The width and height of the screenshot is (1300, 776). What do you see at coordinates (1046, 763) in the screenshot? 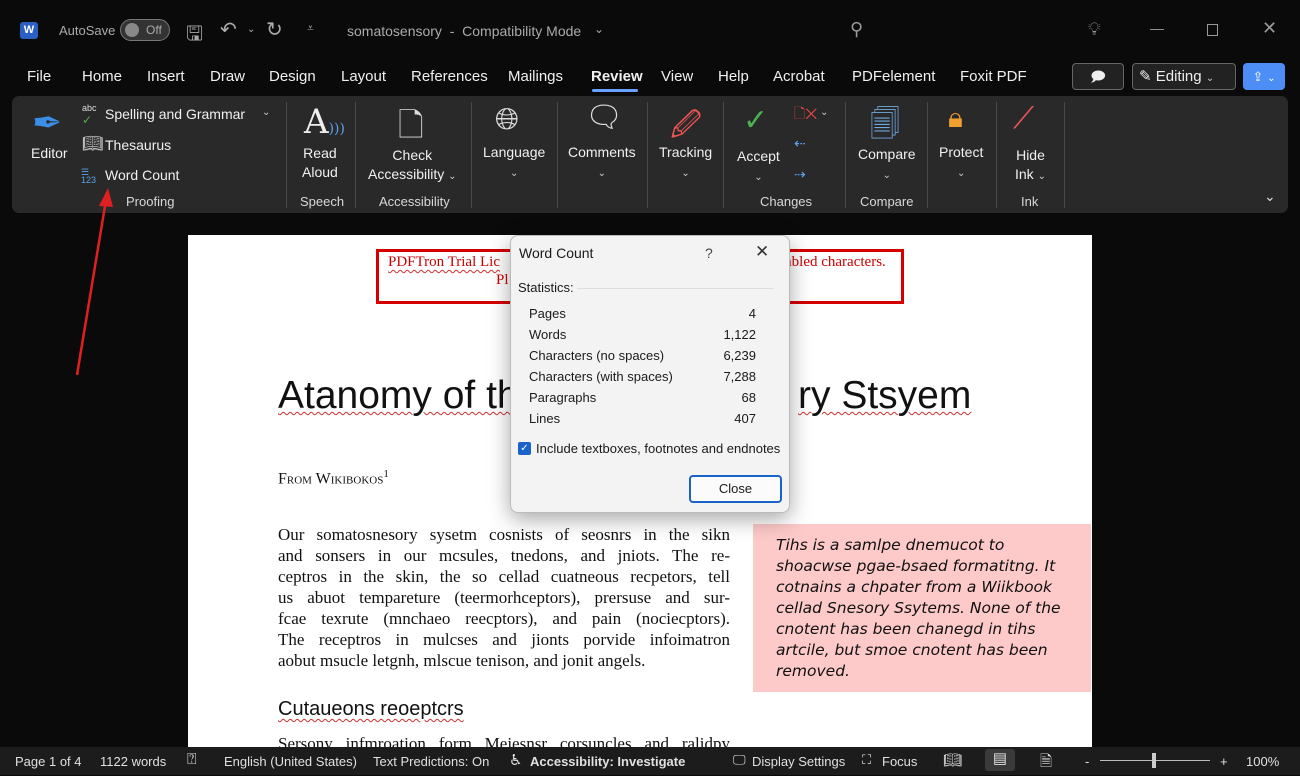
I see `web-layout-icon: 🗎` at bounding box center [1046, 763].